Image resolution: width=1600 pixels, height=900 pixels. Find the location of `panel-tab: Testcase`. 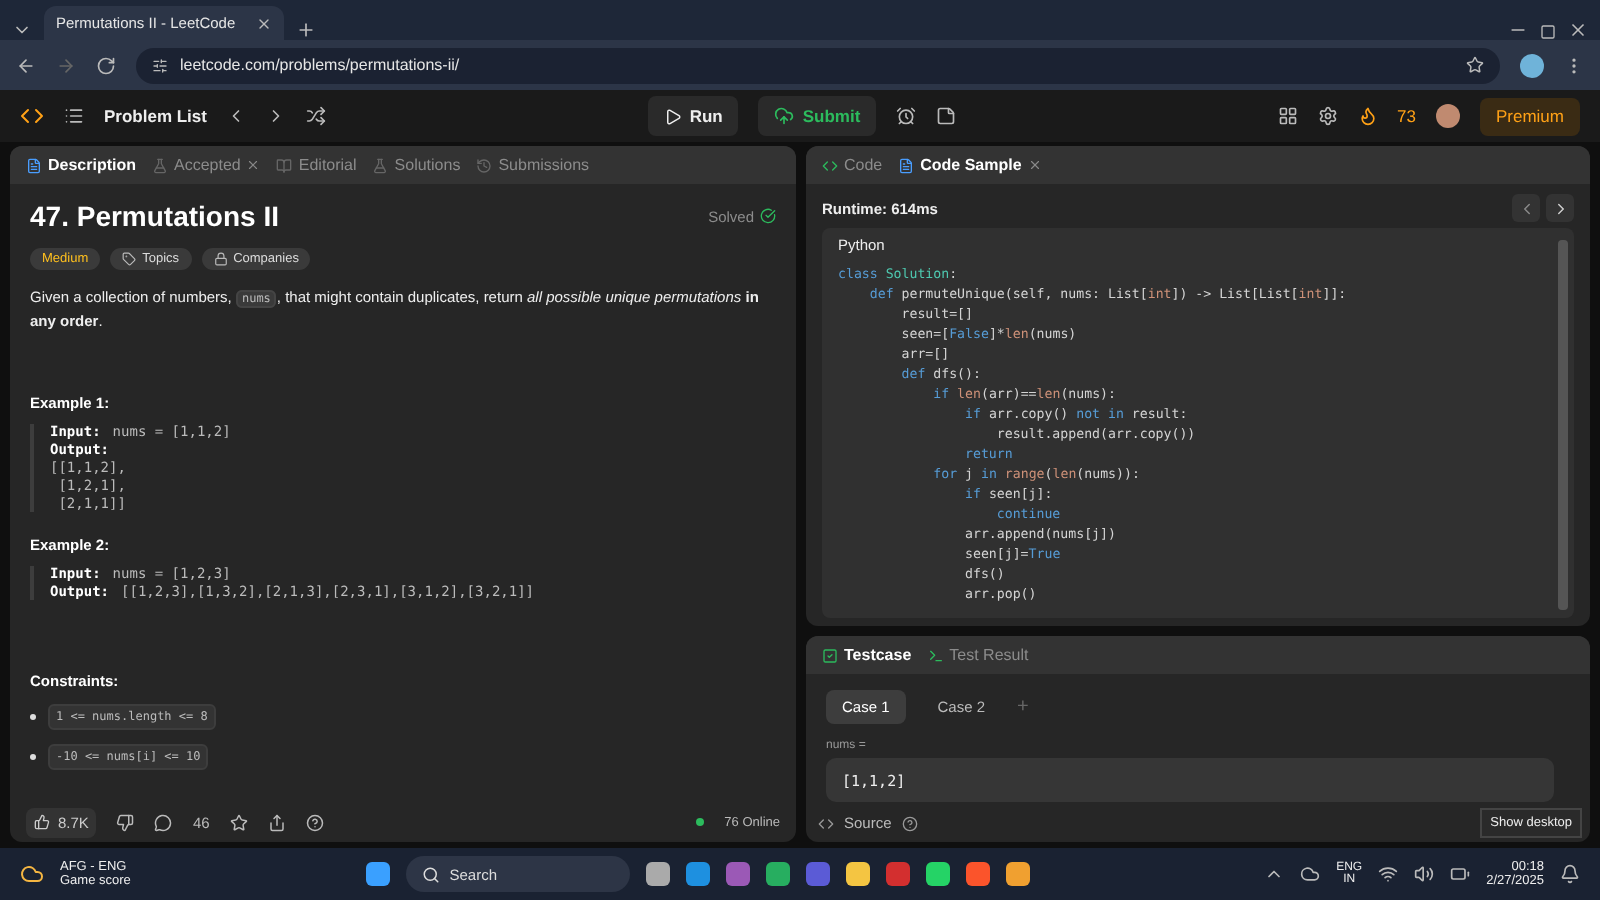

panel-tab: Testcase is located at coordinates (867, 655).